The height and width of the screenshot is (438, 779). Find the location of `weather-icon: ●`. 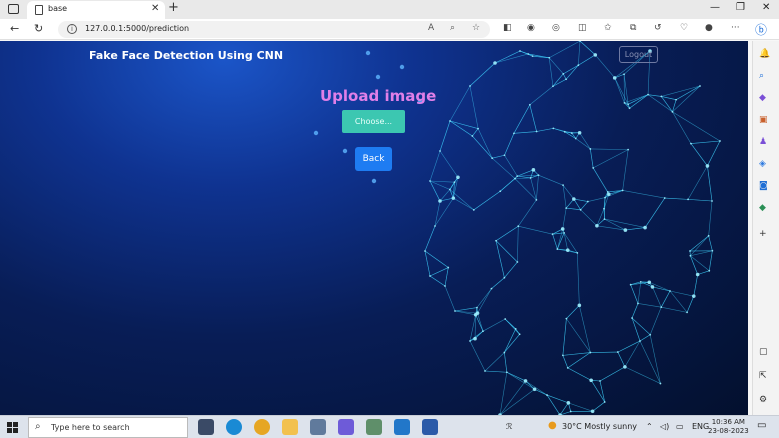

weather-icon: ● is located at coordinates (552, 425).